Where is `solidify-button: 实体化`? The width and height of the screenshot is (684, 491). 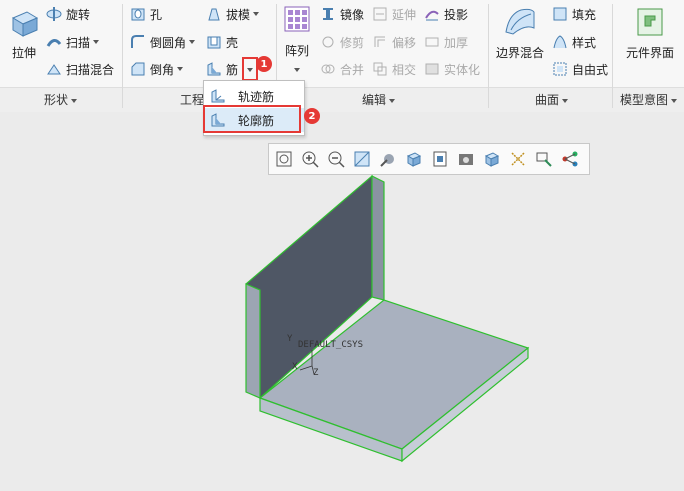
solidify-button: 实体化 is located at coordinates (452, 69).